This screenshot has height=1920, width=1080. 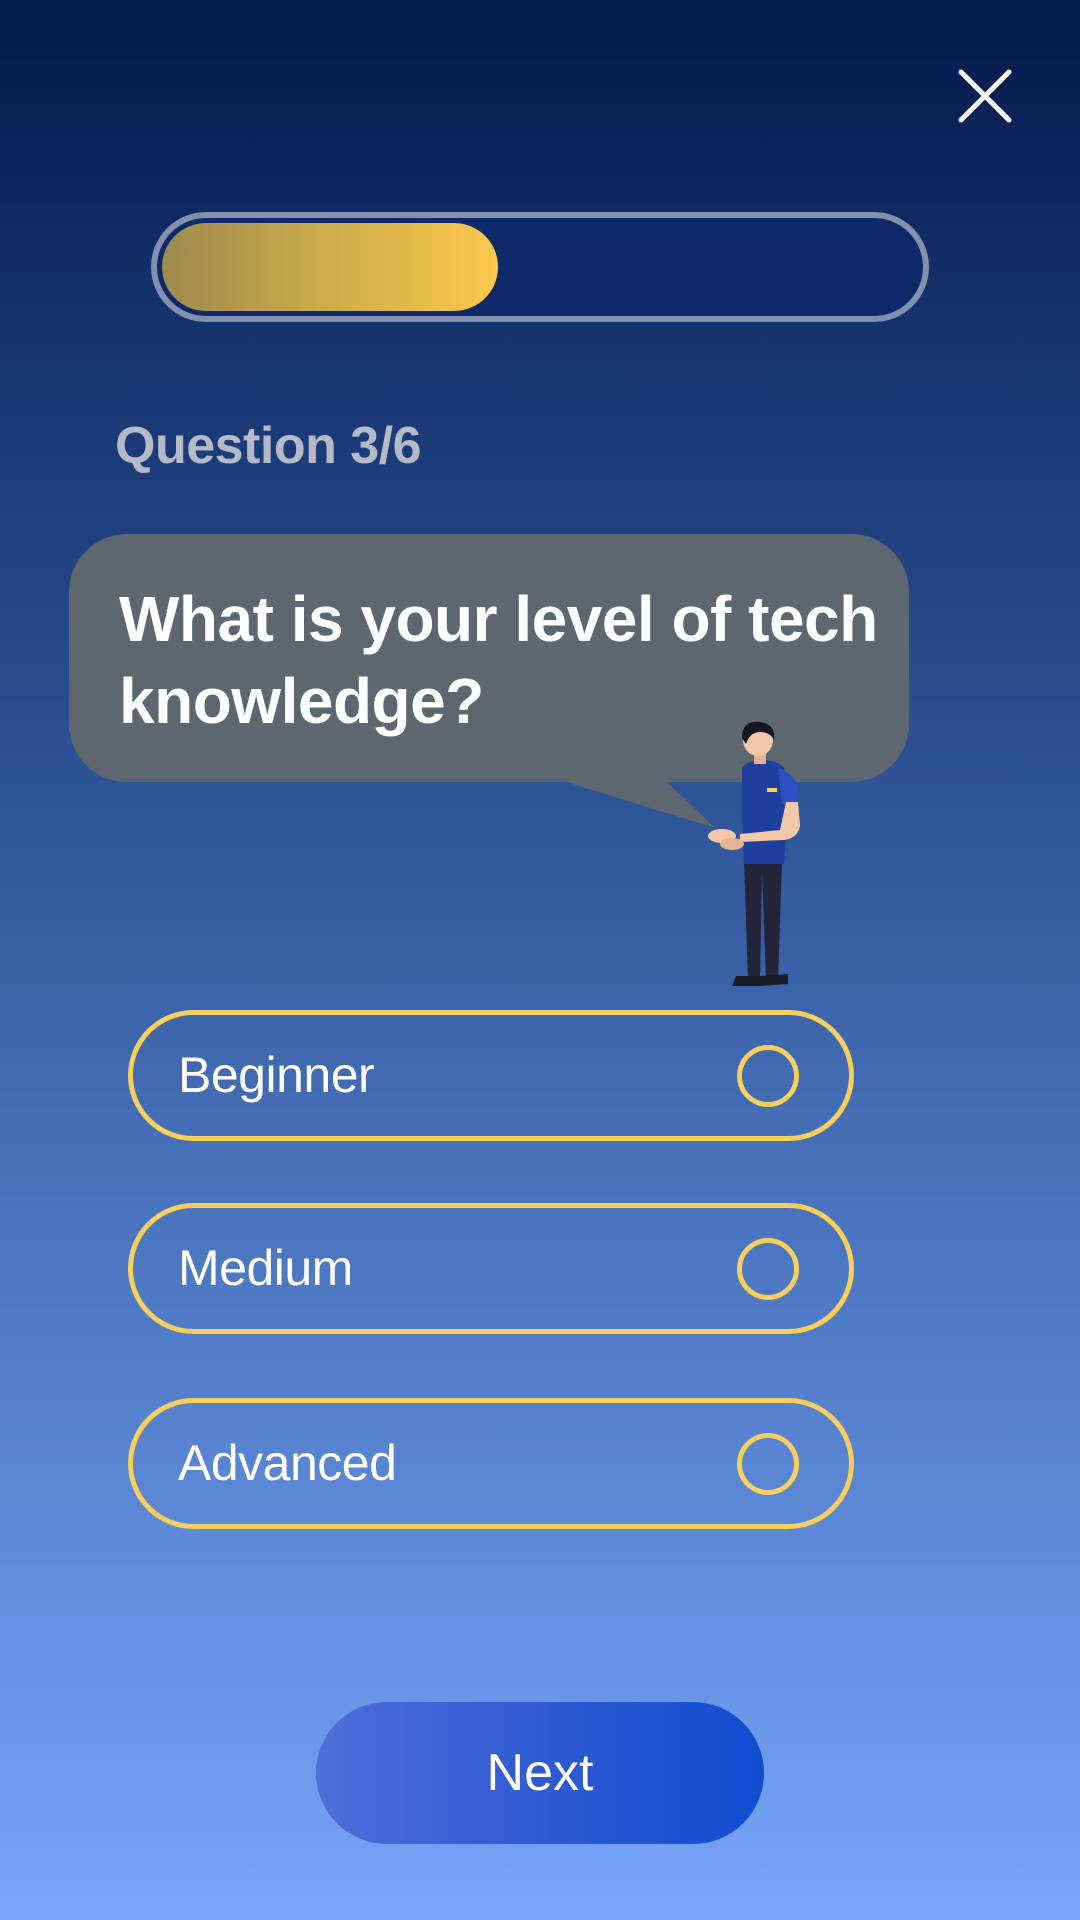 I want to click on close-button, so click(x=985, y=96).